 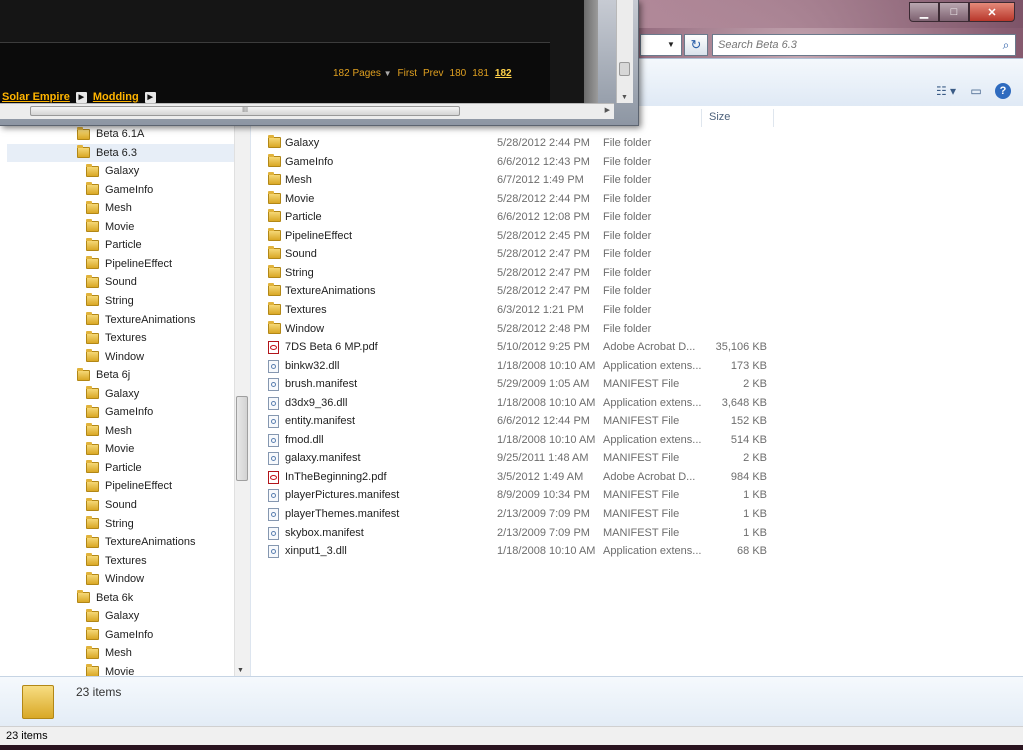 I want to click on nav-tree-item: Beta 6.1A, so click(x=117, y=134).